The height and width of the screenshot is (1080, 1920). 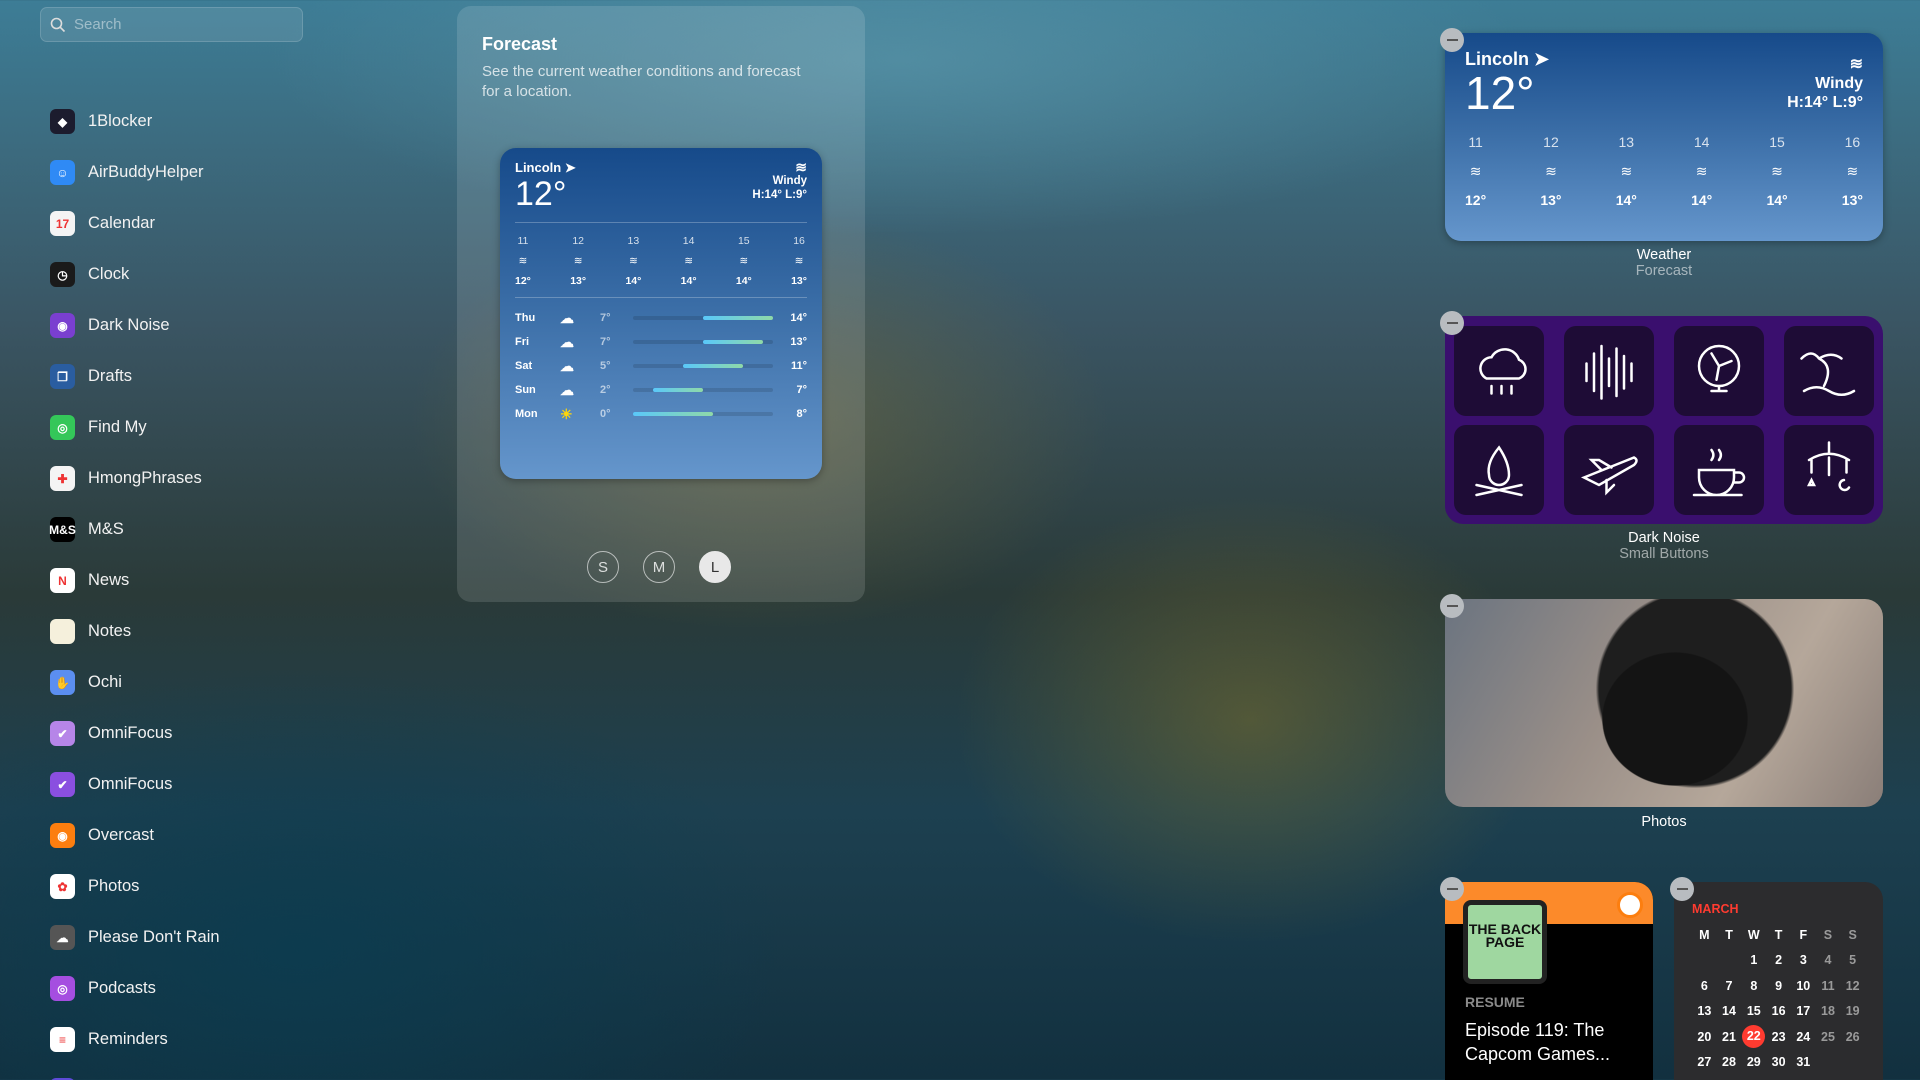 I want to click on sun-icon: ☀, so click(x=566, y=413).